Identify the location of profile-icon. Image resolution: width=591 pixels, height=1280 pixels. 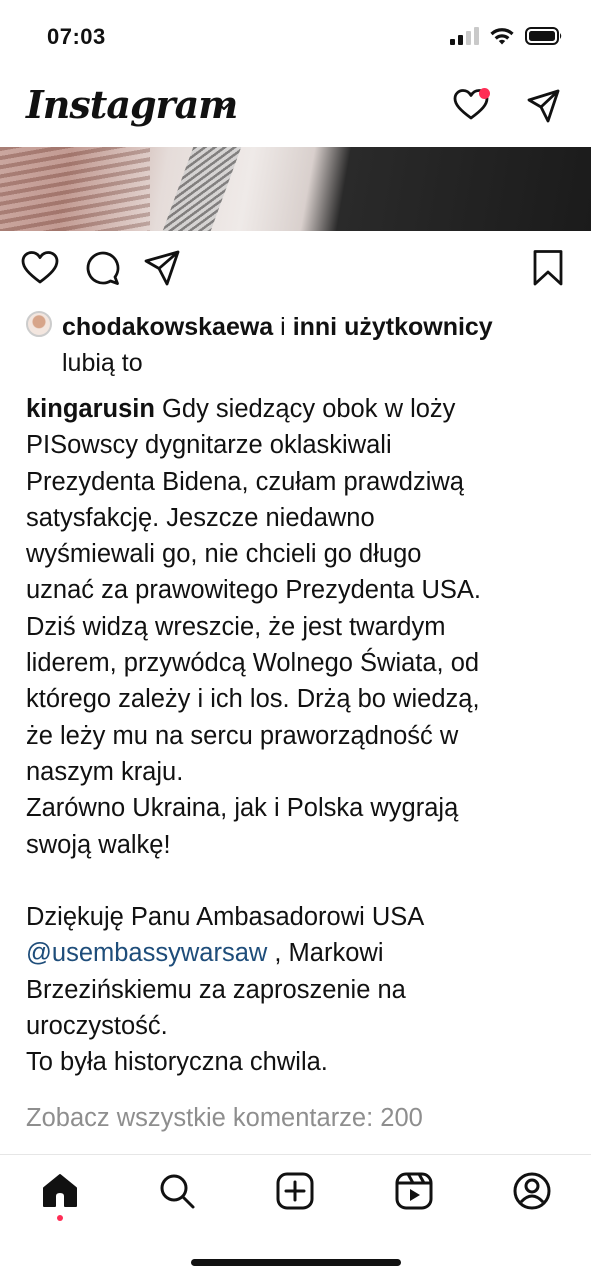
(532, 1191).